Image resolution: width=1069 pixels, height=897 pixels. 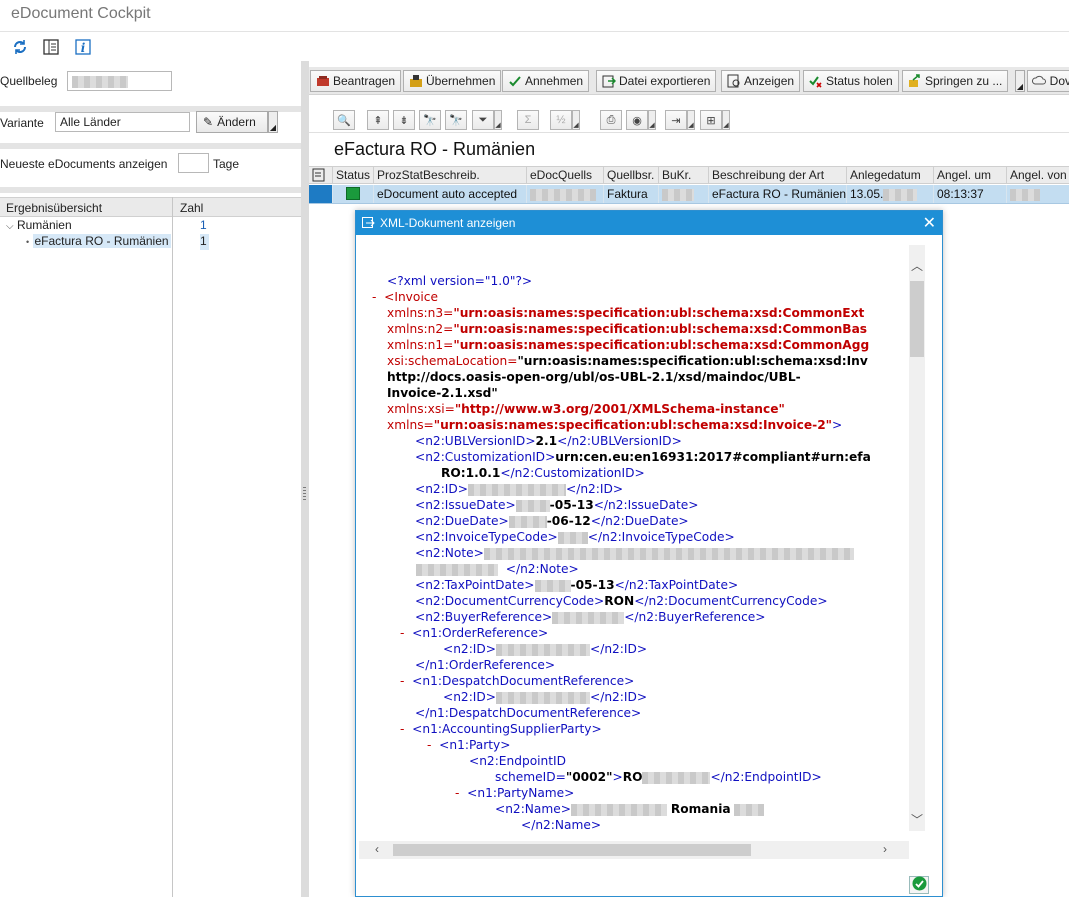 I want to click on col-anlegedatum: Anlegedatum, so click(x=890, y=175).